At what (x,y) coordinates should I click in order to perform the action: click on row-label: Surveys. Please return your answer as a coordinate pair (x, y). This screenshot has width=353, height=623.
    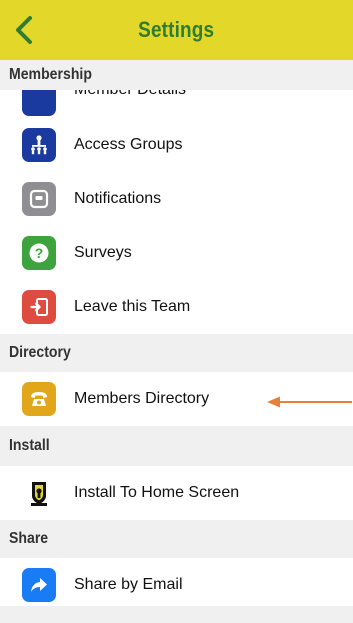
    Looking at the image, I should click on (103, 252).